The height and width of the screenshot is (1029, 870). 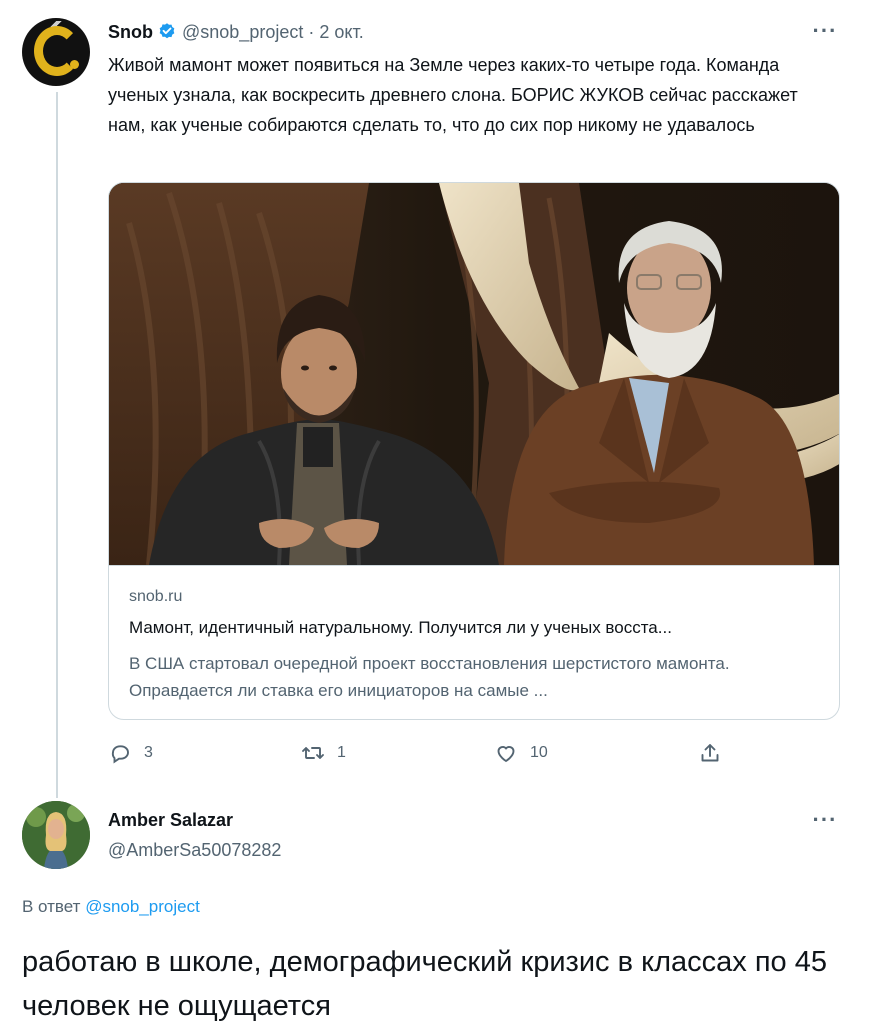 I want to click on reply-to-link: @snob_project, so click(x=142, y=906).